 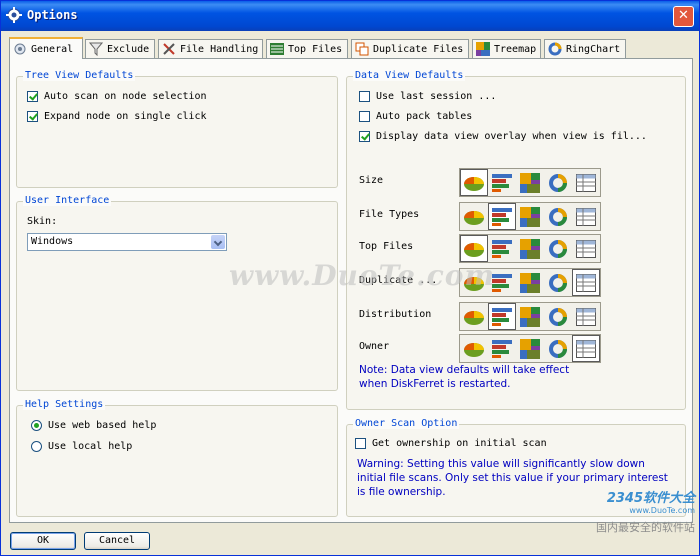 I want to click on tab-top-files: Top Files, so click(x=307, y=48).